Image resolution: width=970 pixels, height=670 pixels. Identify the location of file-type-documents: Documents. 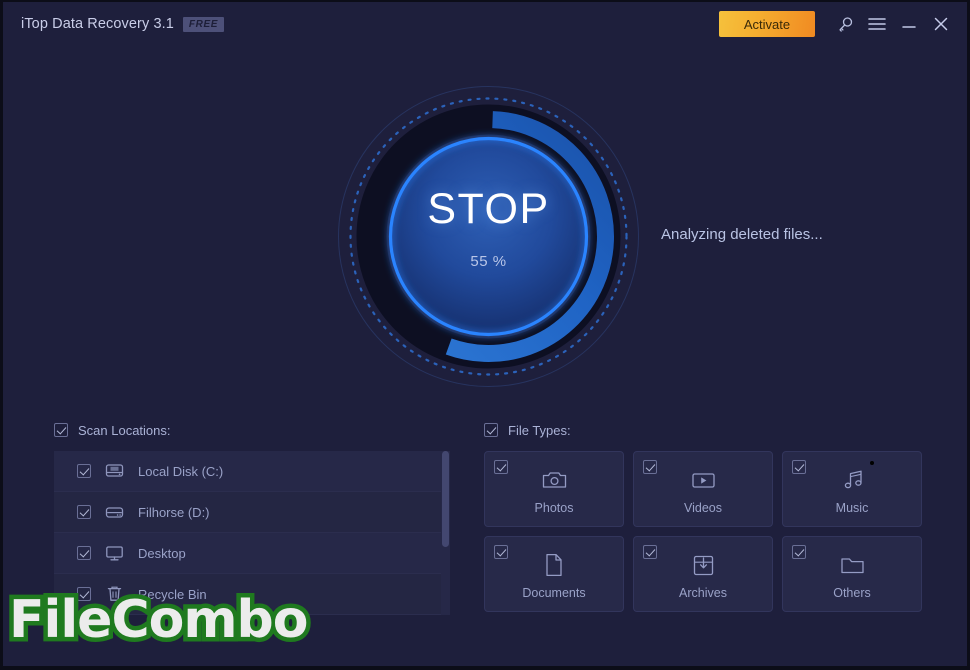
(554, 574).